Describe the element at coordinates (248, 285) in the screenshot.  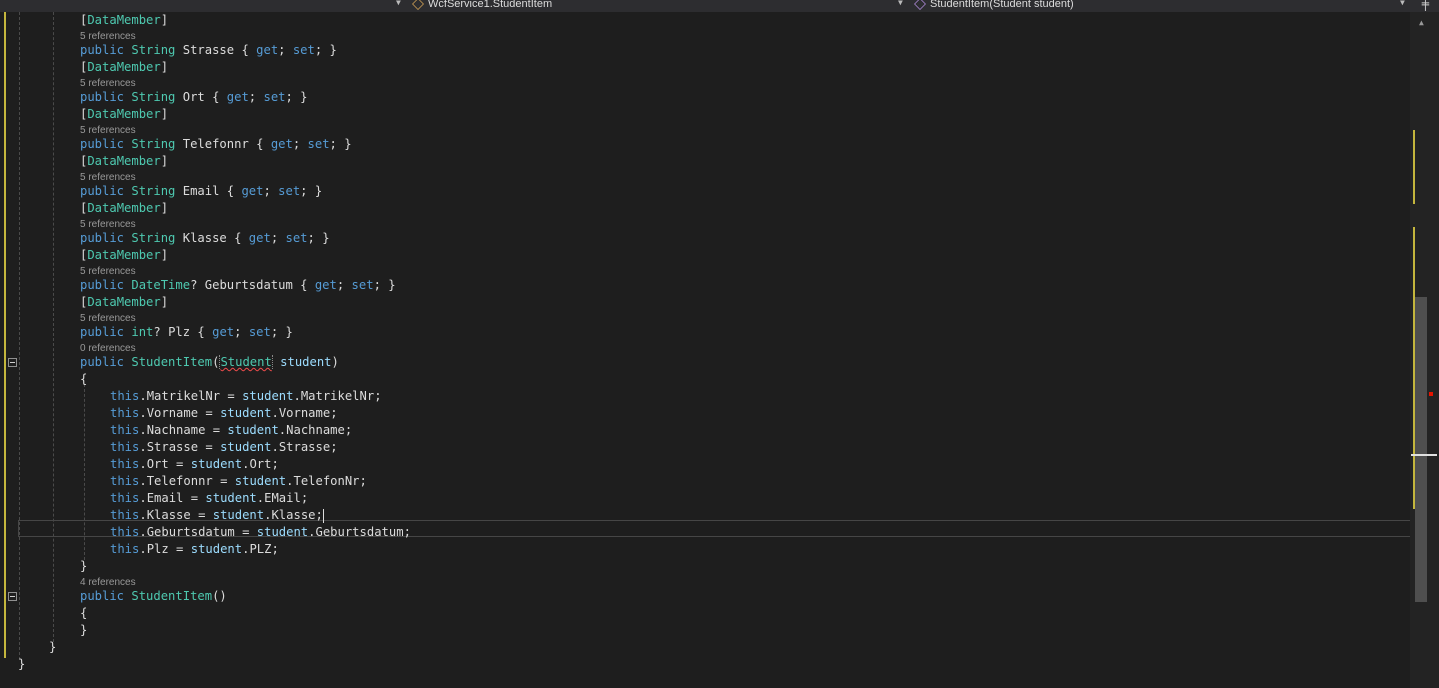
I see `property-name: Geburtsdatum` at that location.